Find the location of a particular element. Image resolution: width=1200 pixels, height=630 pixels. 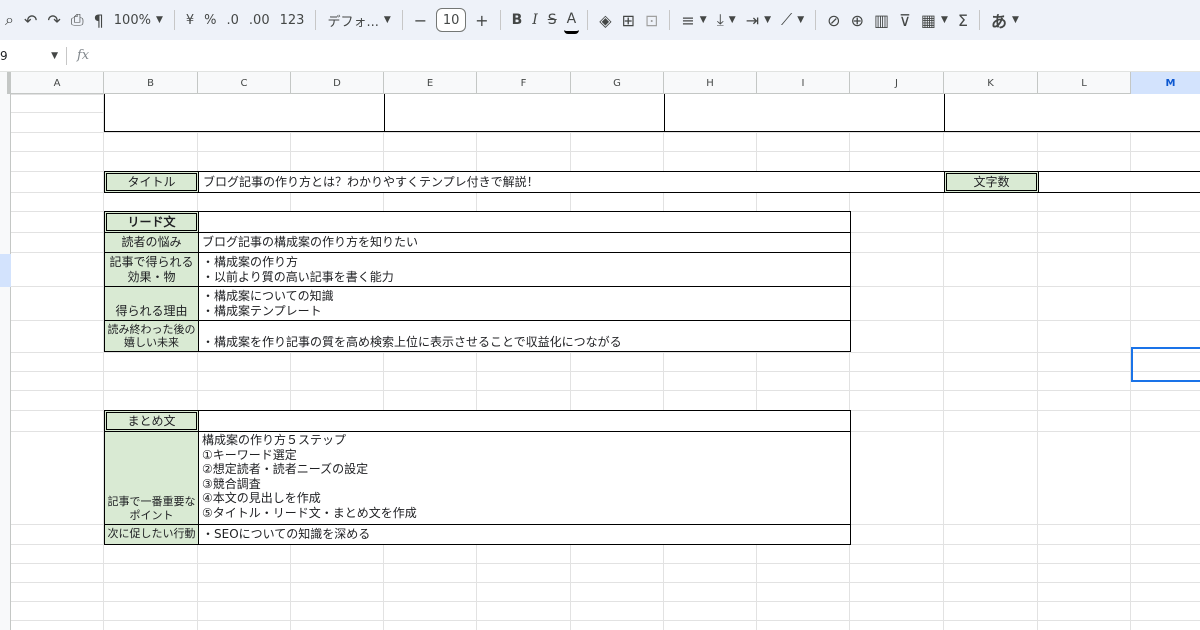

vertical-align-icon: ⤓ ▼ is located at coordinates (726, 20).